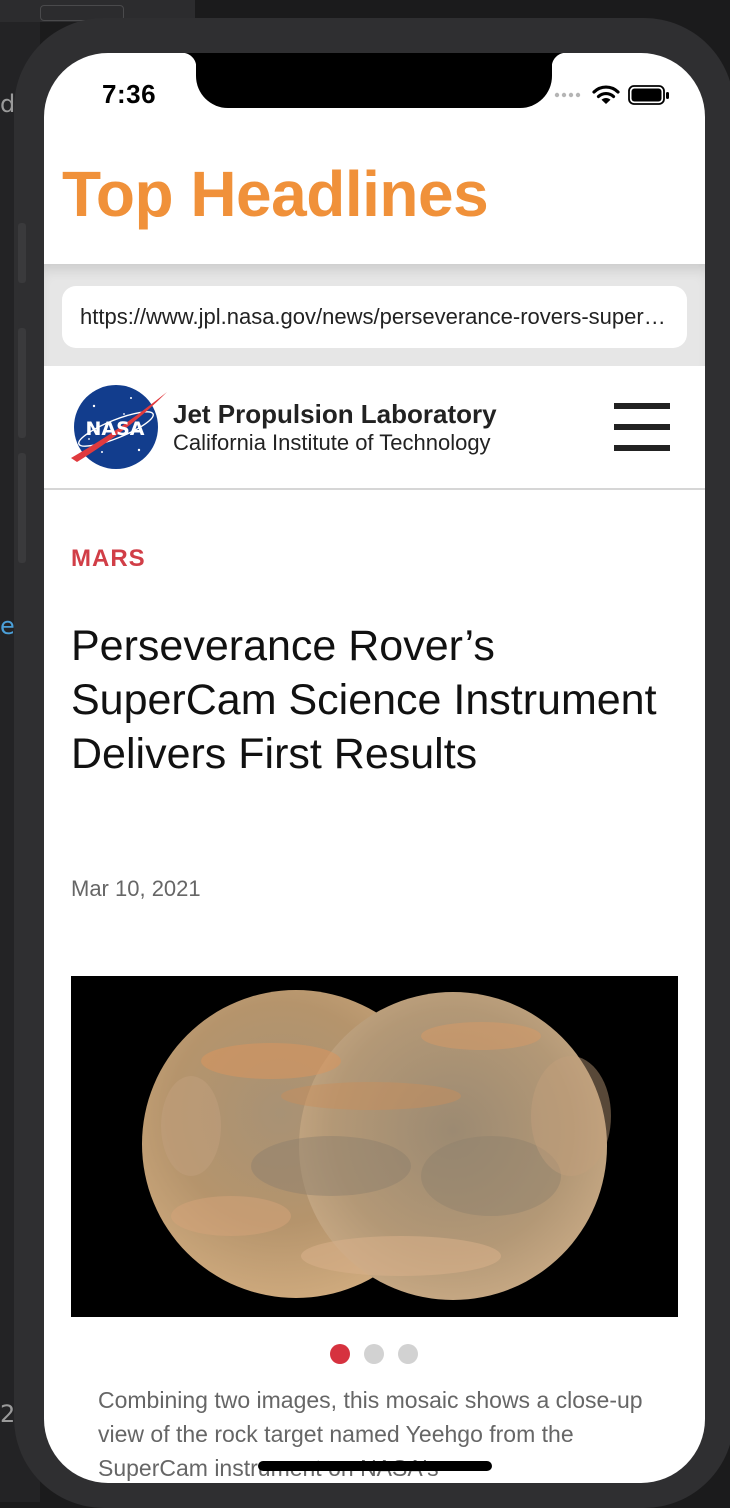 This screenshot has width=730, height=1508. I want to click on mosaic-rock-image, so click(376, 1145).